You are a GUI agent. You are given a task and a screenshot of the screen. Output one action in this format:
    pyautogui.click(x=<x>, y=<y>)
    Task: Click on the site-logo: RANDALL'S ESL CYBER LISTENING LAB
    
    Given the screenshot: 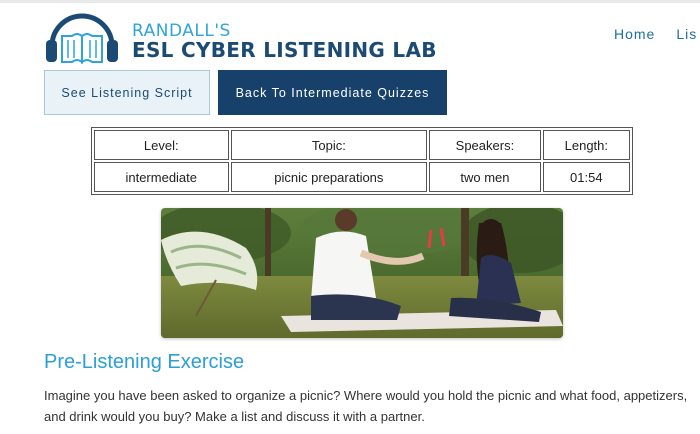 What is the action you would take?
    pyautogui.click(x=240, y=36)
    